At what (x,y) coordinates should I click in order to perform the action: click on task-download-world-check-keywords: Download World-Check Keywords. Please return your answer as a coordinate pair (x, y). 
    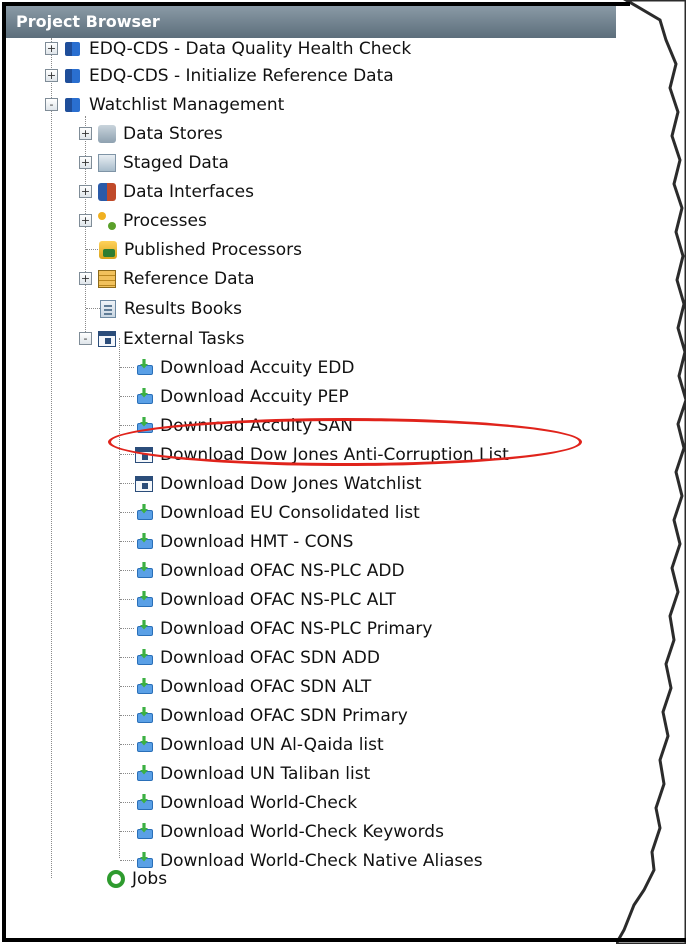
    Looking at the image, I should click on (289, 831).